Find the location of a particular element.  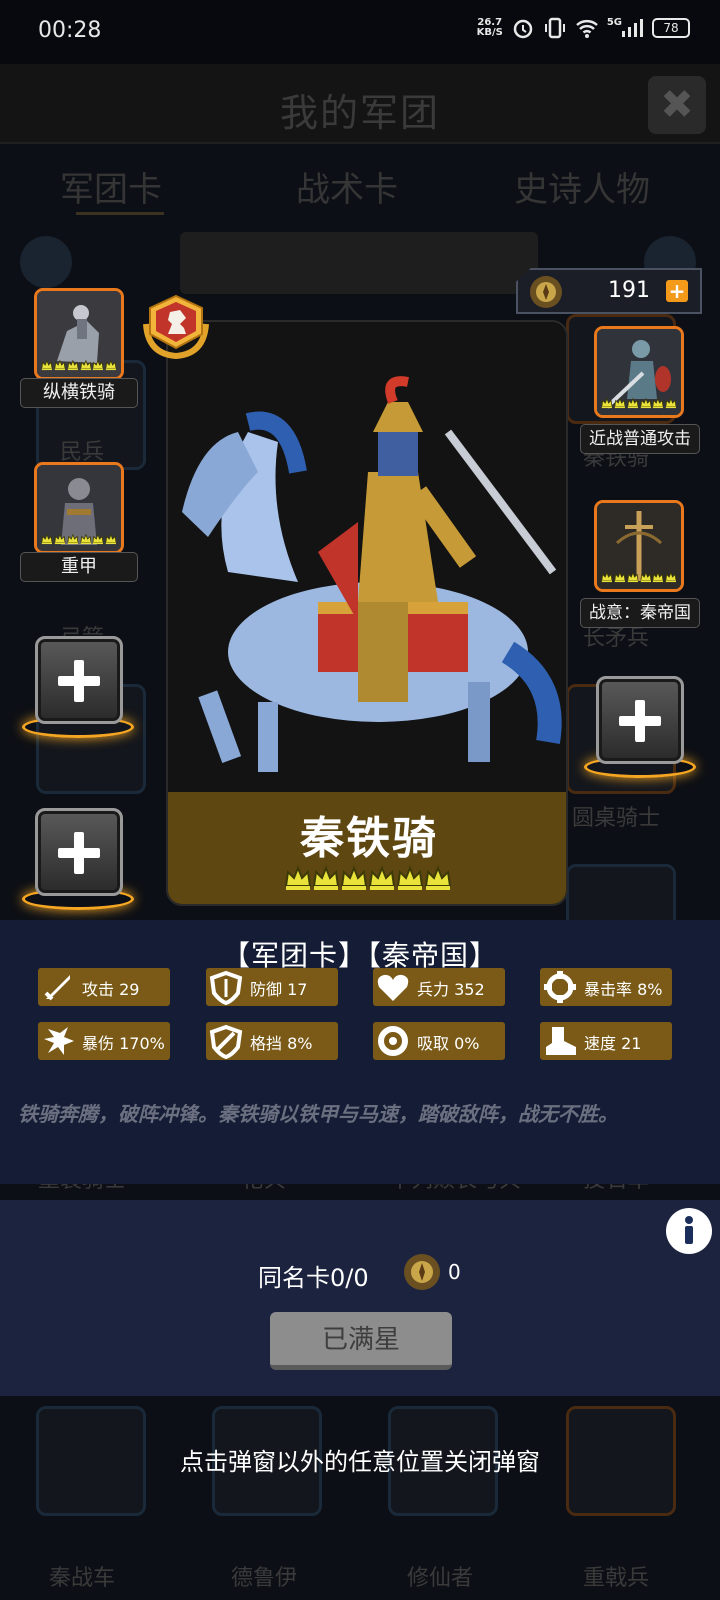

shield-icon is located at coordinates (226, 987).